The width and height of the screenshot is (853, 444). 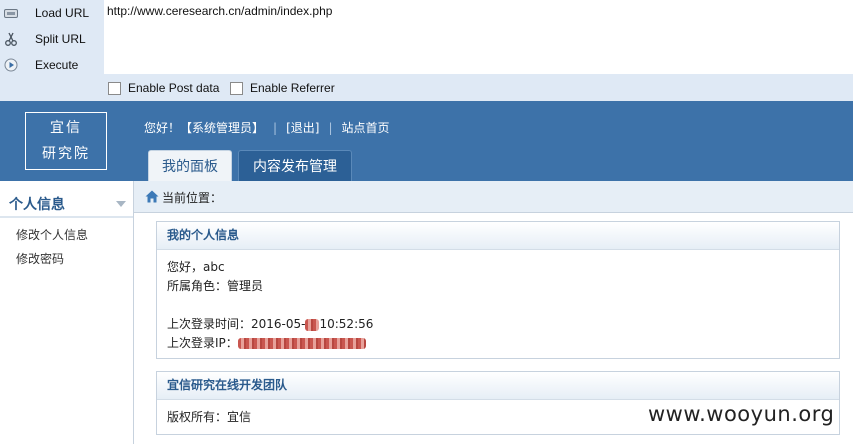 I want to click on last-login-prefix: 上次登录时间：2016-05-, so click(x=236, y=324).